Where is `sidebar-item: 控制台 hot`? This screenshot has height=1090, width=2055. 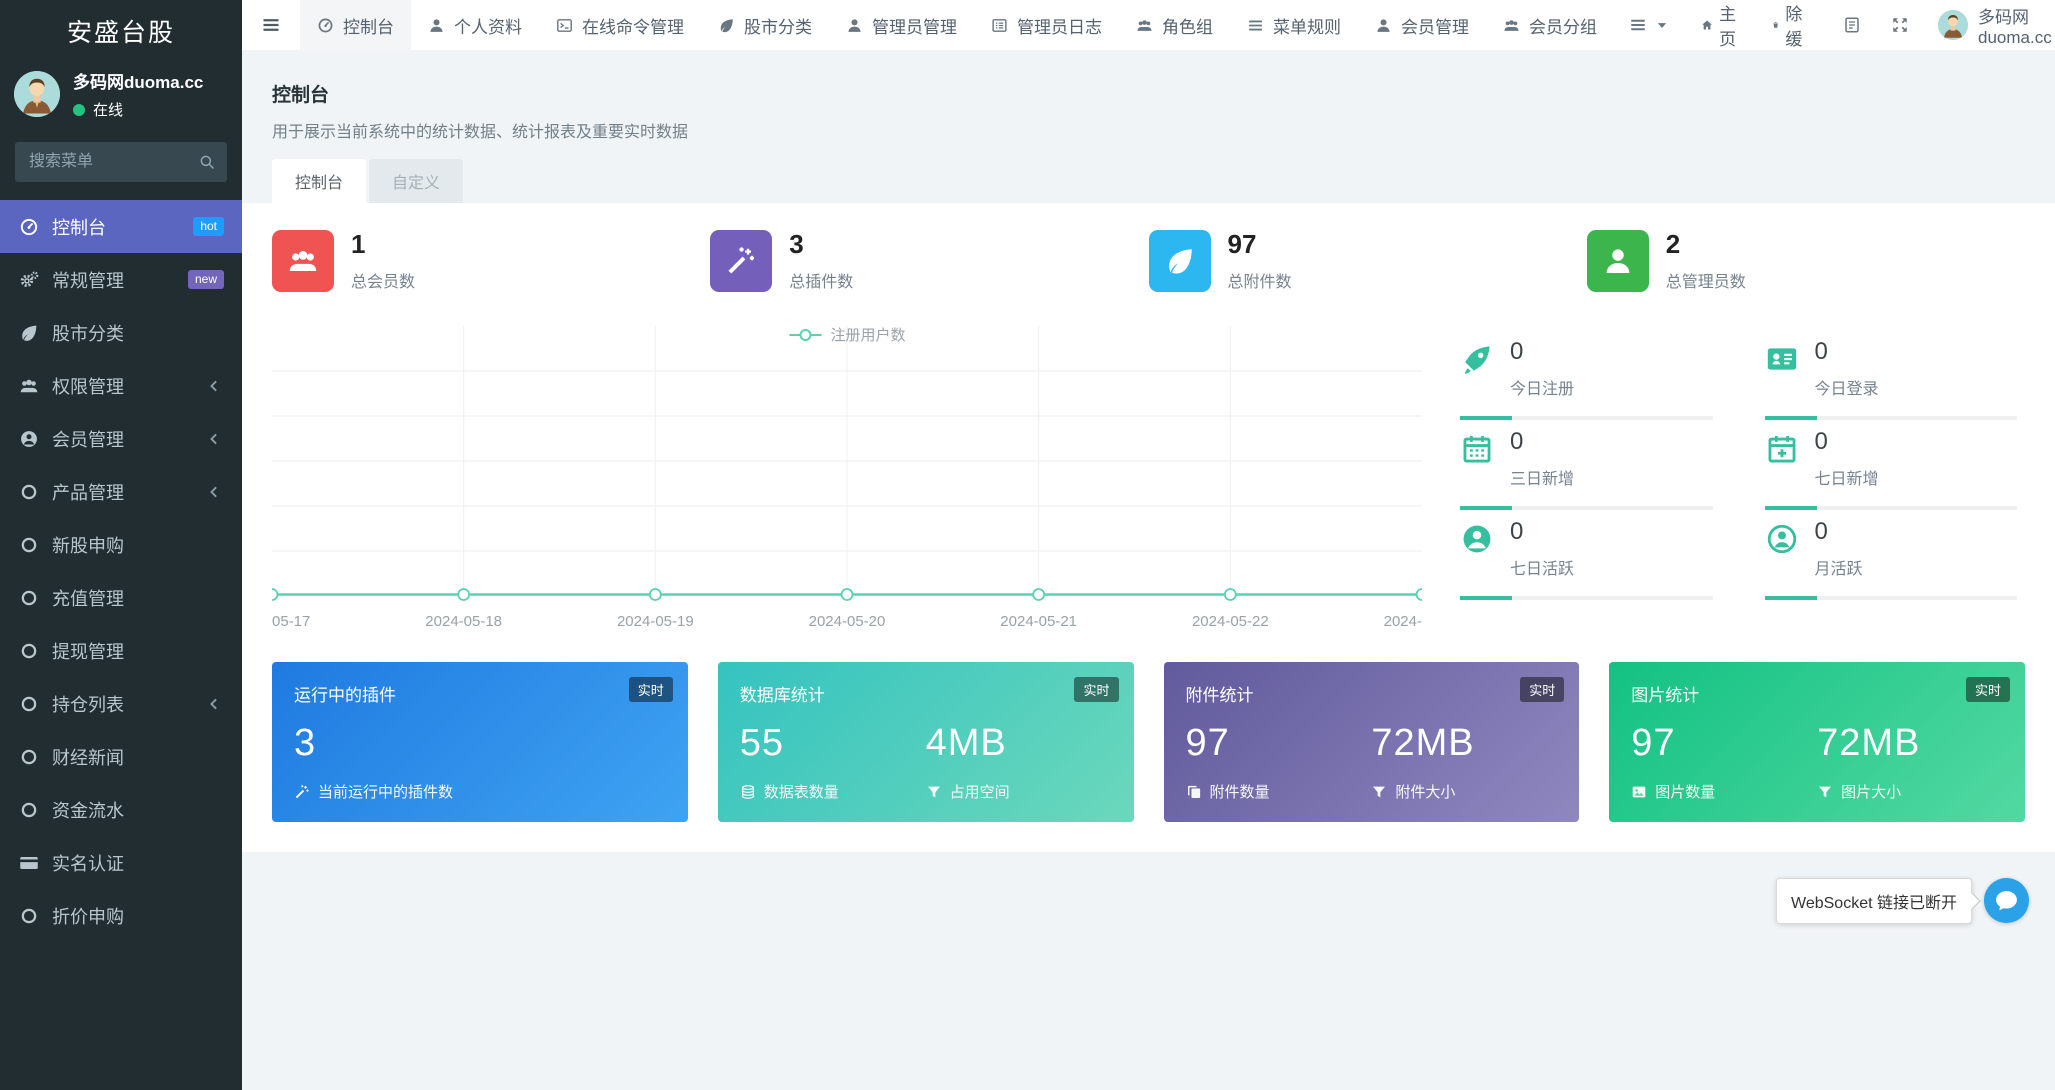 sidebar-item: 控制台 hot is located at coordinates (121, 226).